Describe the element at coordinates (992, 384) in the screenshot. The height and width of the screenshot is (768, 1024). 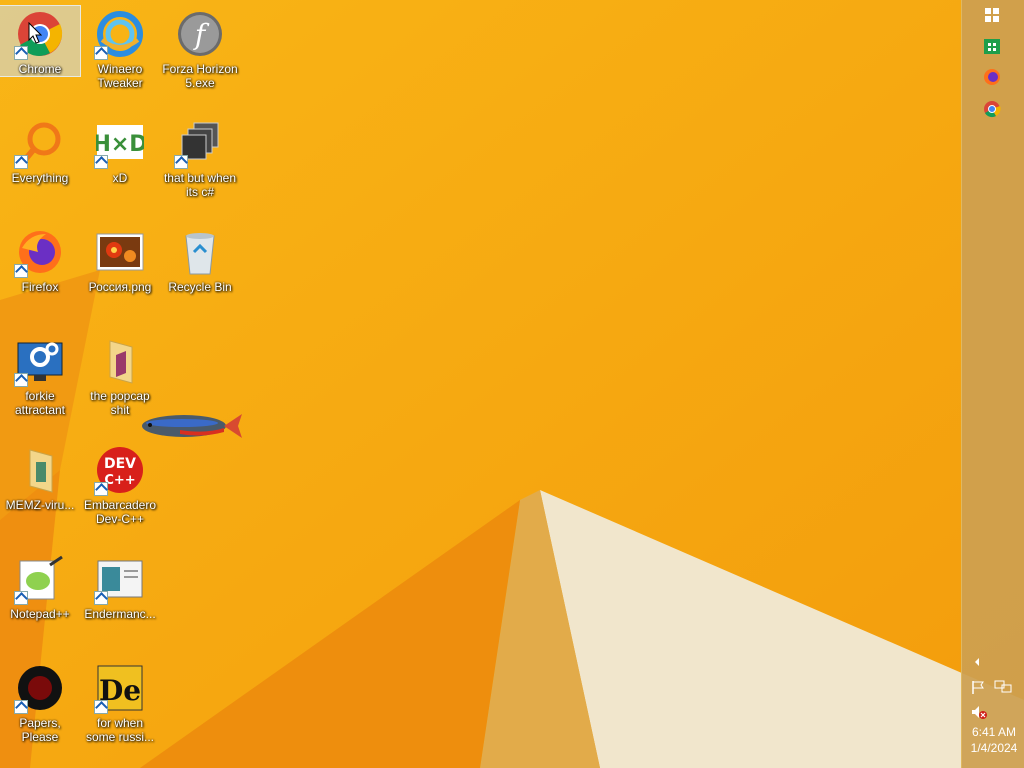
I see `taskbar: 6:41 AM 1/4/2024` at that location.